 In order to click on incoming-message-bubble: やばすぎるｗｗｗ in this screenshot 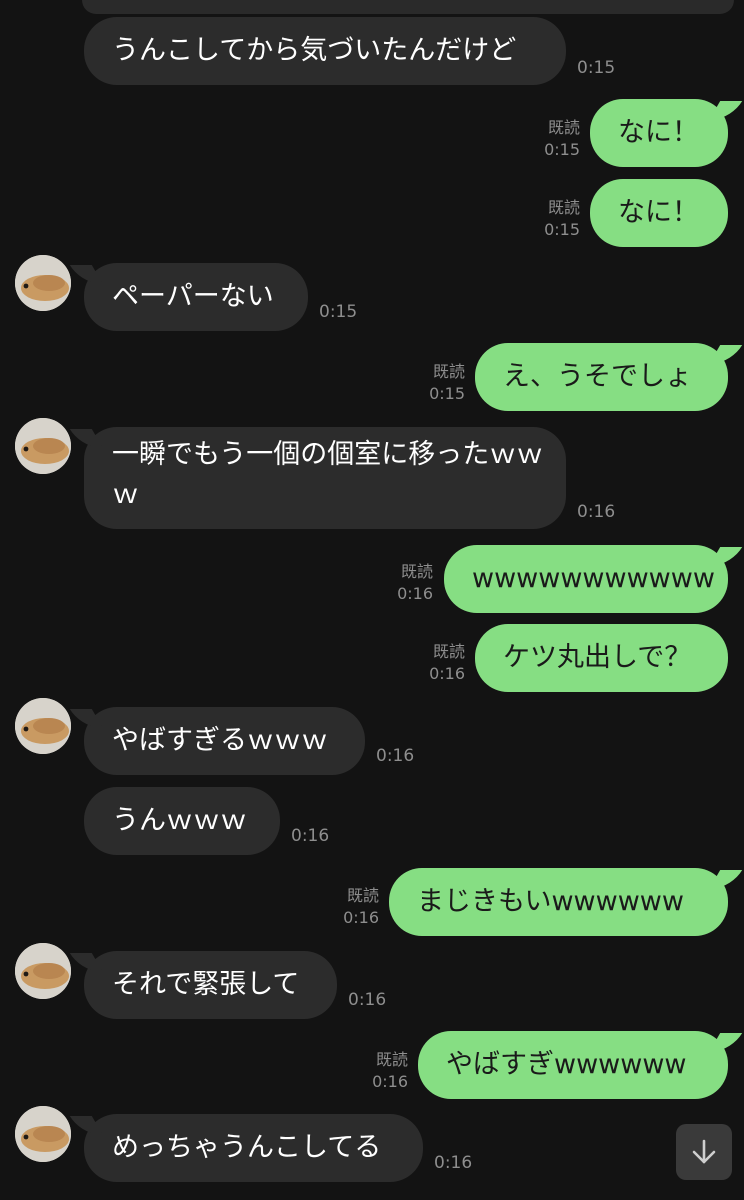, I will do `click(224, 741)`.